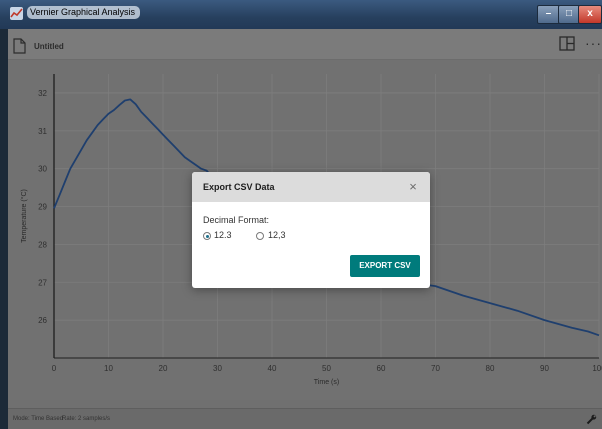 This screenshot has width=602, height=429. What do you see at coordinates (567, 43) in the screenshot?
I see `layout-icon` at bounding box center [567, 43].